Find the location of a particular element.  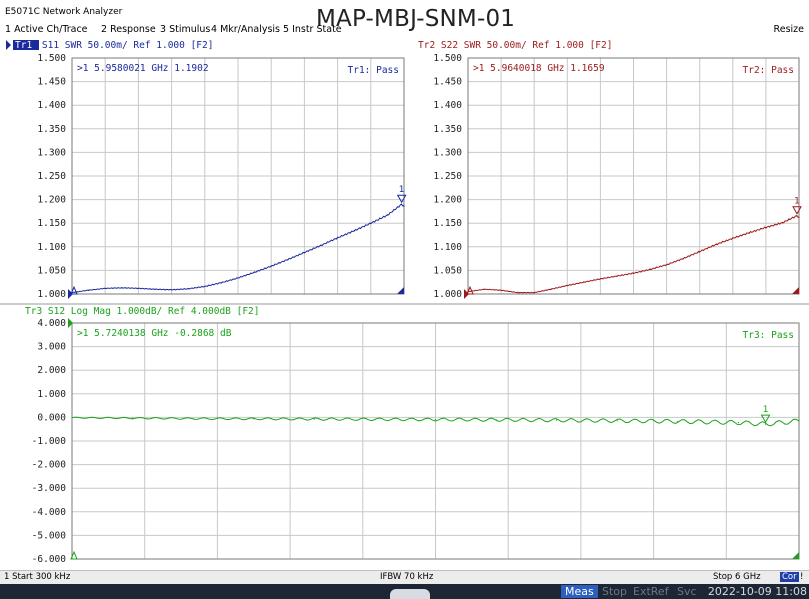

y-tick-label: 1.450 is located at coordinates (51, 82).